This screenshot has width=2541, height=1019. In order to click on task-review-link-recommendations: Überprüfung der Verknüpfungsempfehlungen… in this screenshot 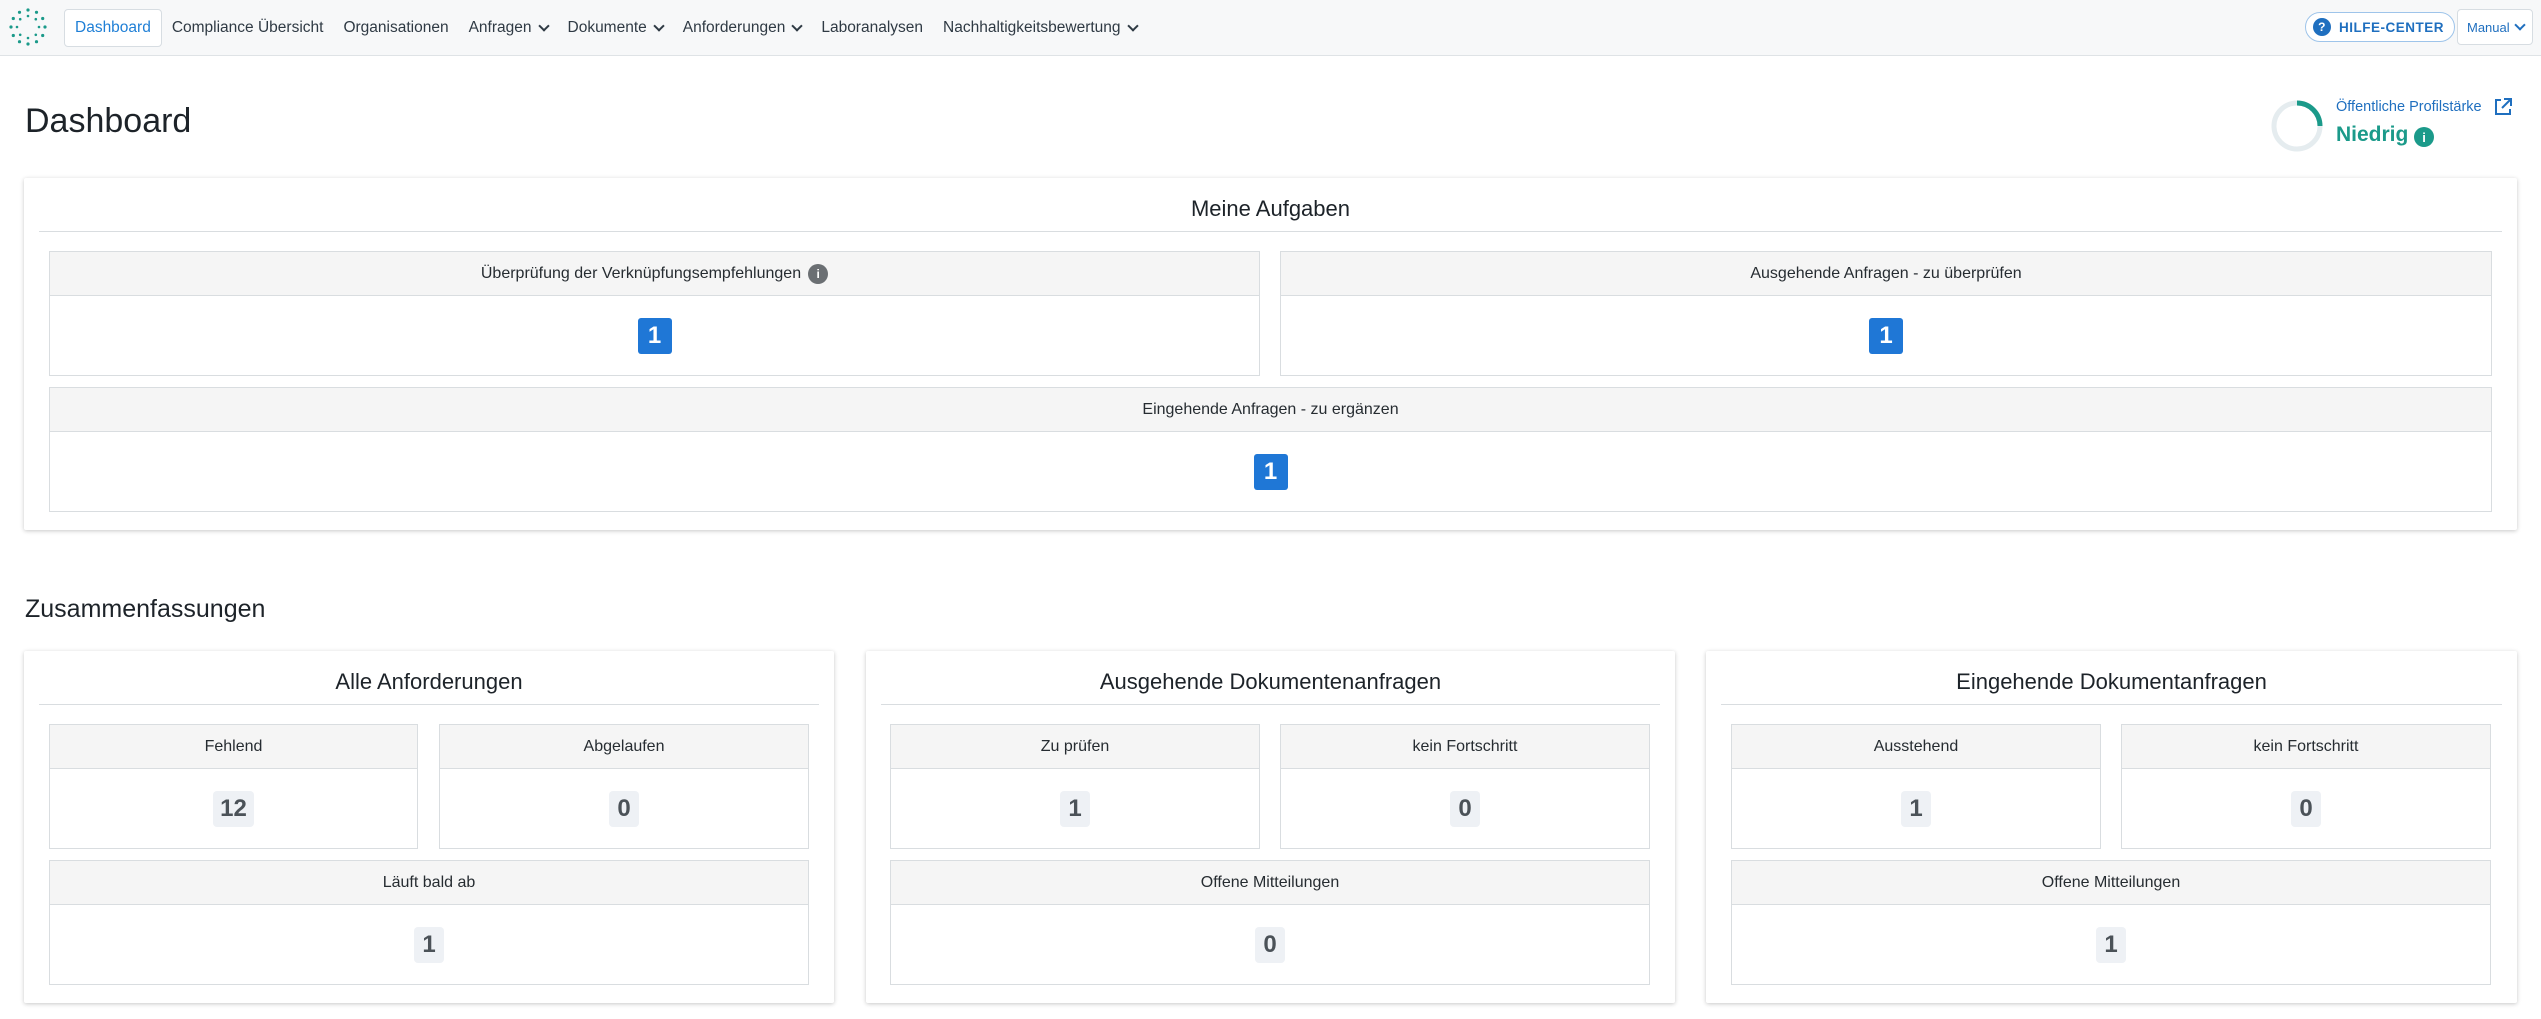, I will do `click(654, 313)`.